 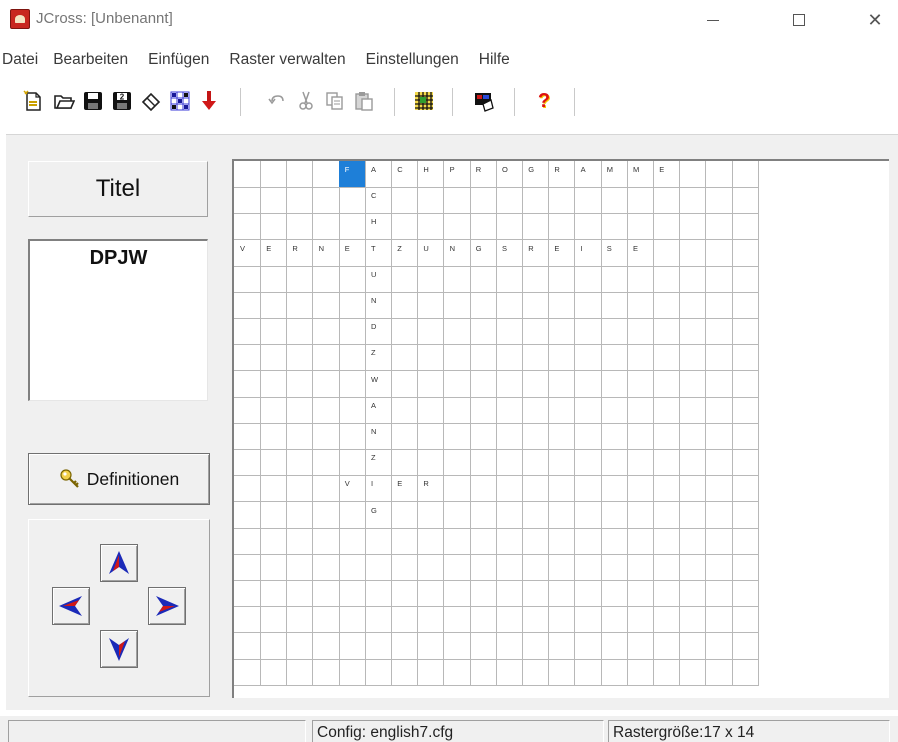 I want to click on eraser-button, so click(x=151, y=101).